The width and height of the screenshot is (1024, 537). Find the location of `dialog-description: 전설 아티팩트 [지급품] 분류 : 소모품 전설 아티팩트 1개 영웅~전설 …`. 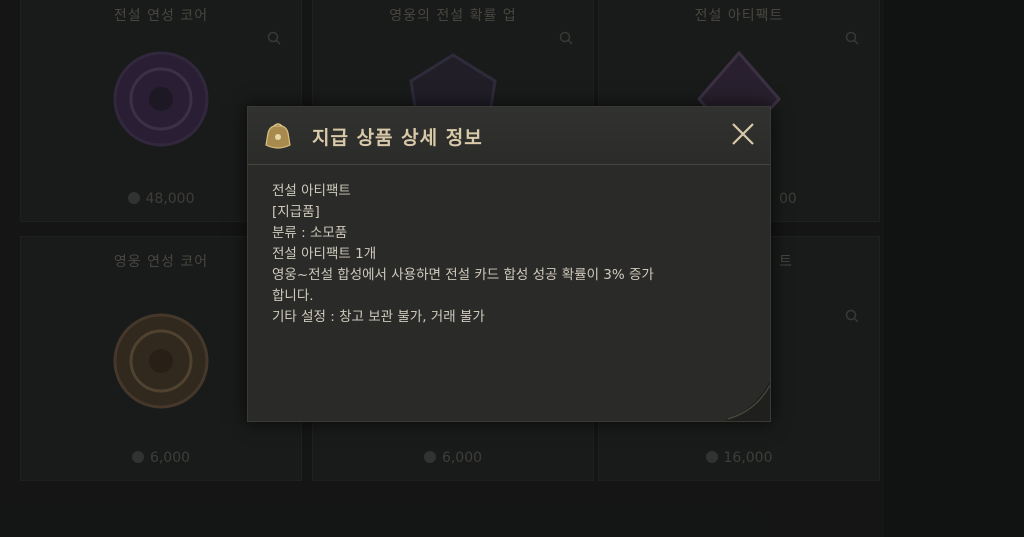

dialog-description: 전설 아티팩트 [지급품] 분류 : 소모품 전설 아티팩트 1개 영웅~전설 … is located at coordinates (509, 254).